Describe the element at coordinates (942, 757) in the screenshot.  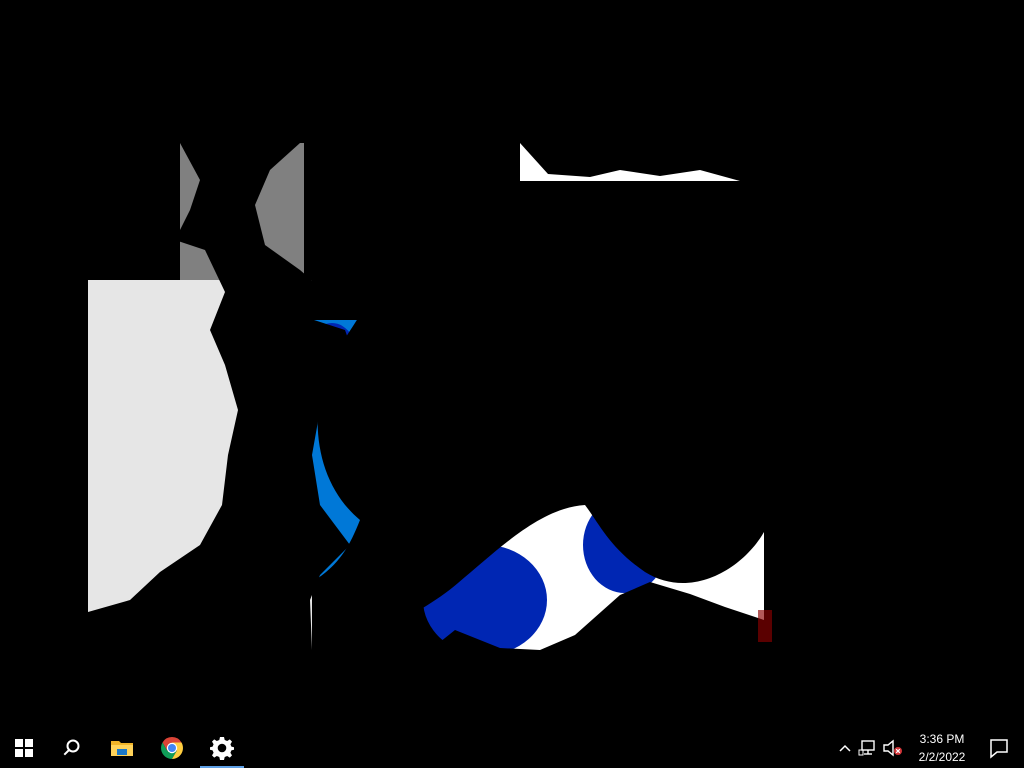
I see `clock-date: 2/2/2022` at that location.